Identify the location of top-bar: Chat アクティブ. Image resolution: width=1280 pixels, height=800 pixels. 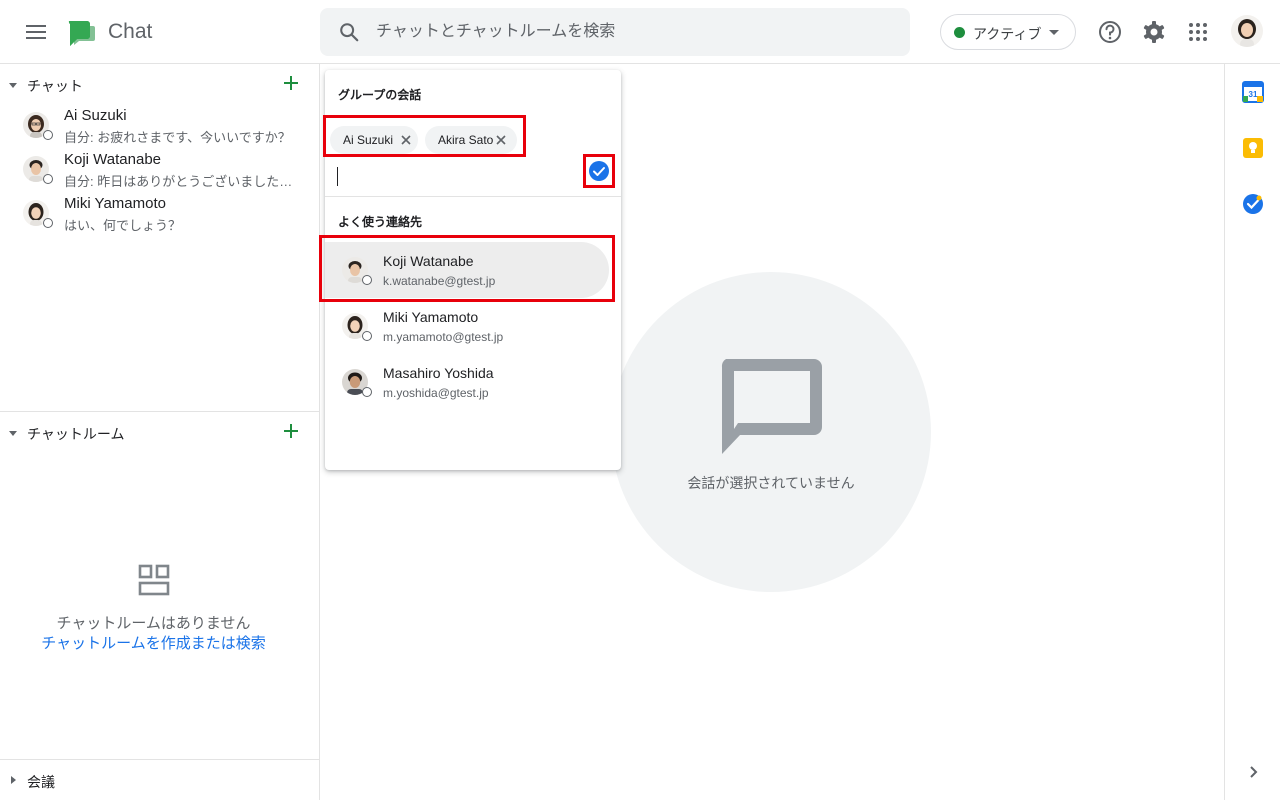
(640, 32).